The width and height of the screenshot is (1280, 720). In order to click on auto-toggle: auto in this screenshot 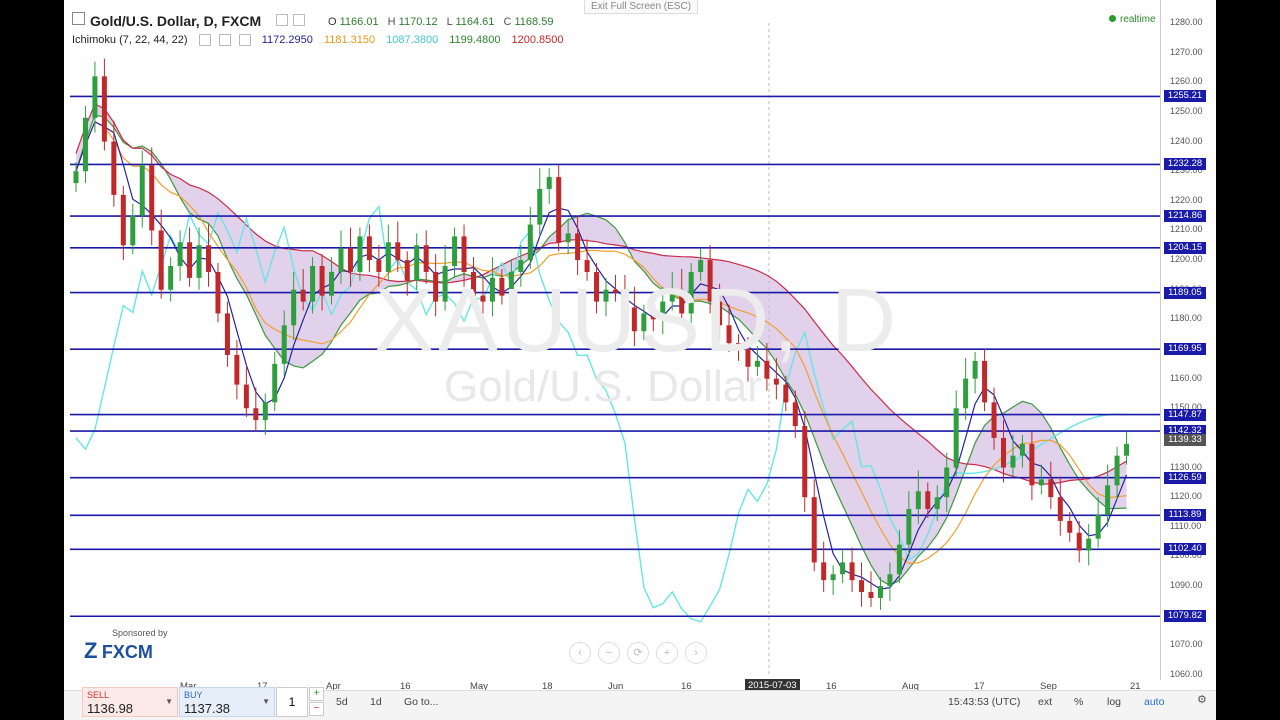, I will do `click(1154, 702)`.